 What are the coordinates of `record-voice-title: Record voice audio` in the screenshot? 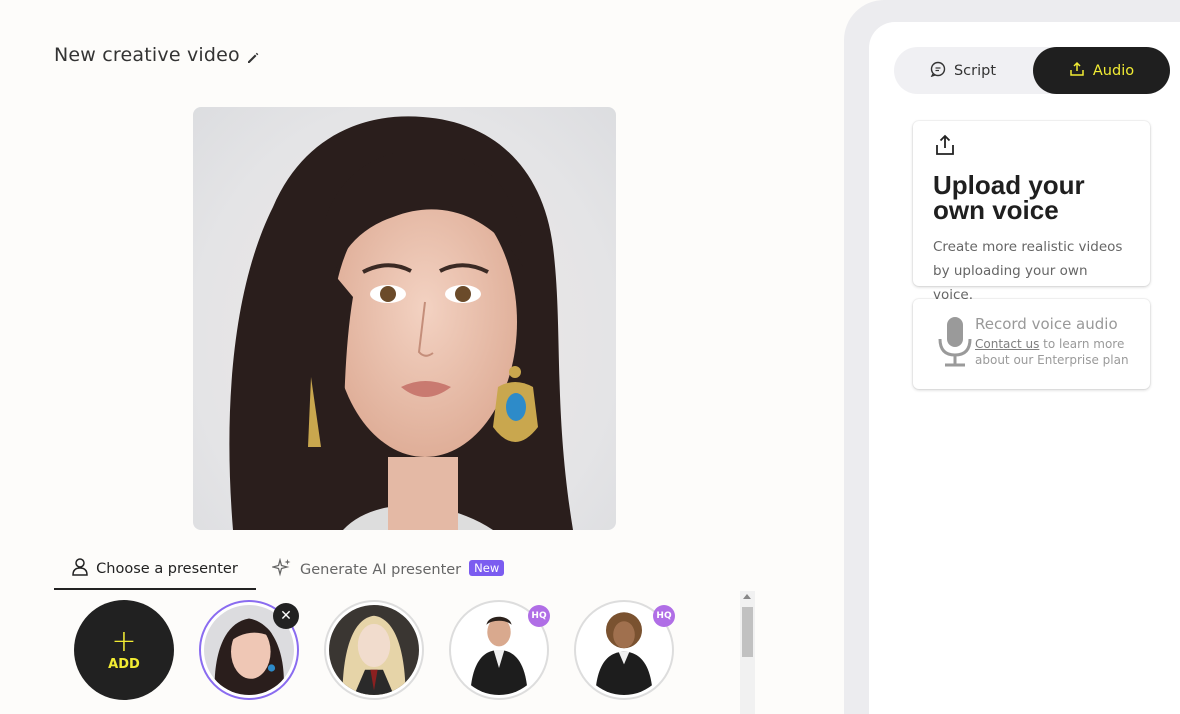 It's located at (1046, 324).